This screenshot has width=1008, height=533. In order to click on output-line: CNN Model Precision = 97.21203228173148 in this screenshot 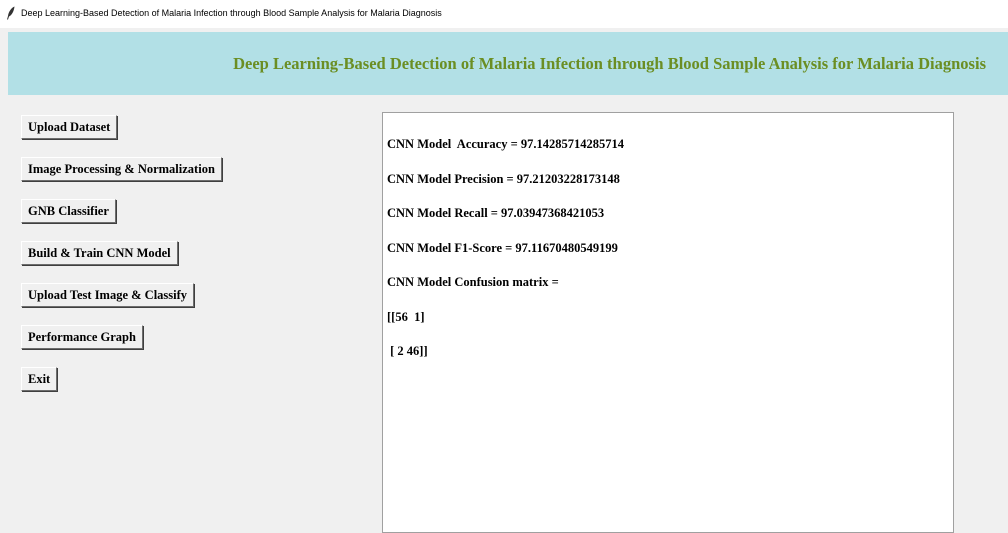, I will do `click(503, 178)`.